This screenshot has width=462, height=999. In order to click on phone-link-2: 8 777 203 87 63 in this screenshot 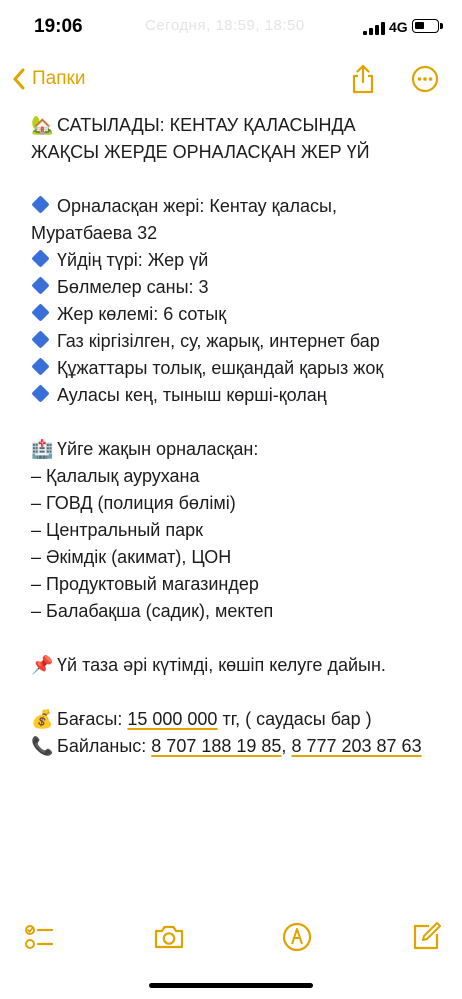, I will do `click(356, 746)`.